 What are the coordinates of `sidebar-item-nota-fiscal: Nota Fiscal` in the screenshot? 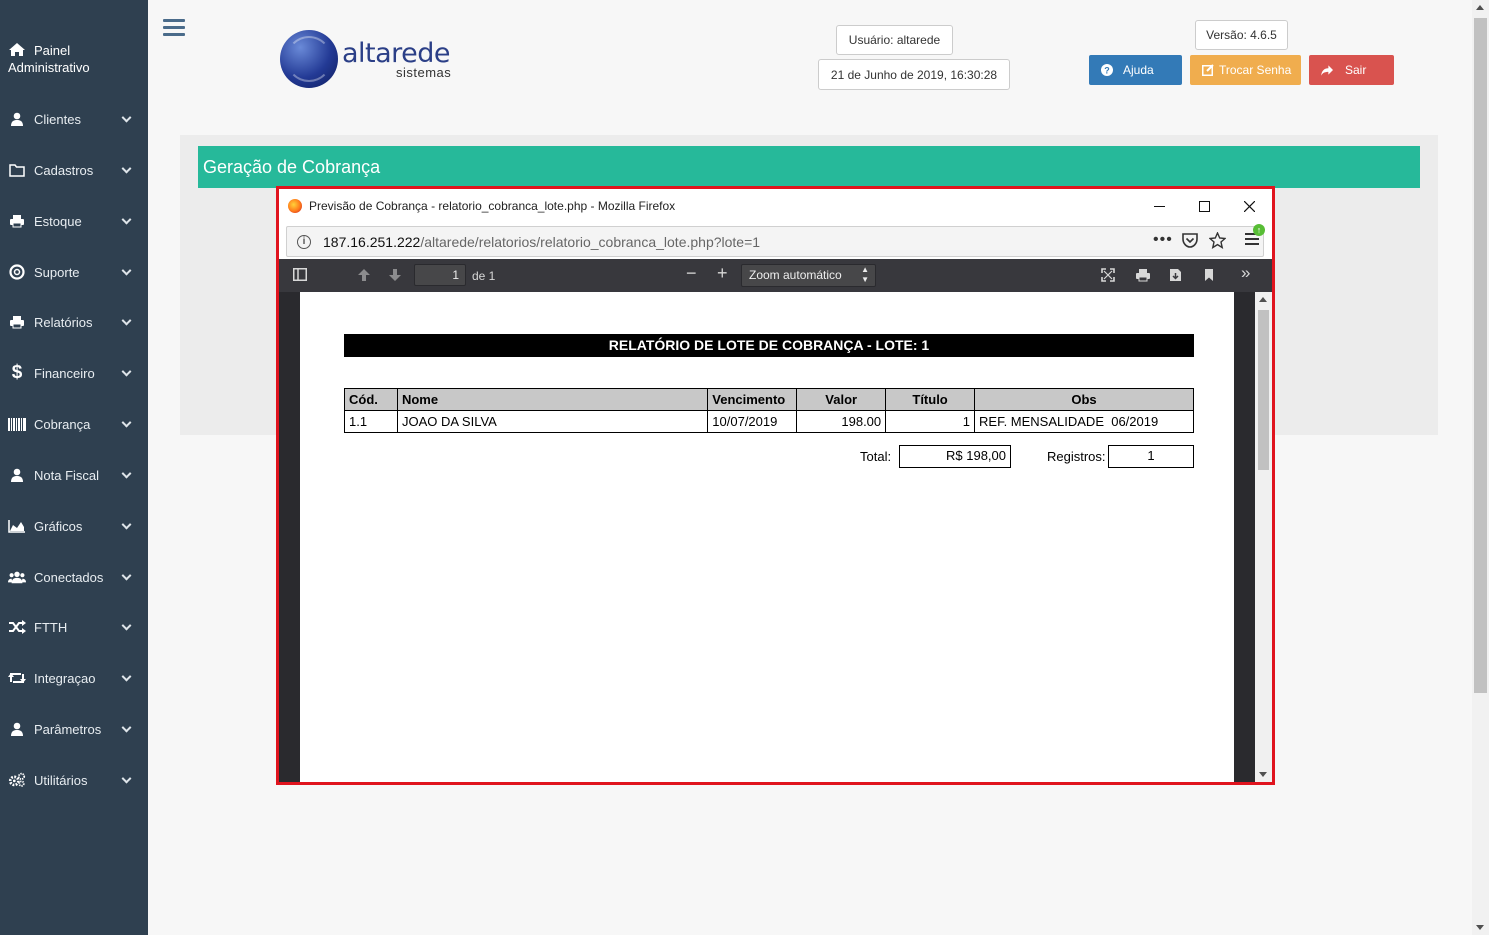 It's located at (74, 475).